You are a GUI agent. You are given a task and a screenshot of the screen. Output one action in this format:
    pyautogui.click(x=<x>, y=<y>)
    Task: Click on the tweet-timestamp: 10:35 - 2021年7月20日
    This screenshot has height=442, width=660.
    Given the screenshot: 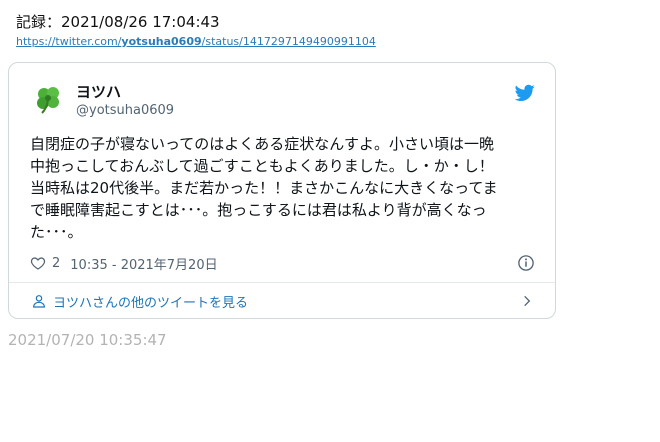 What is the action you would take?
    pyautogui.click(x=143, y=263)
    